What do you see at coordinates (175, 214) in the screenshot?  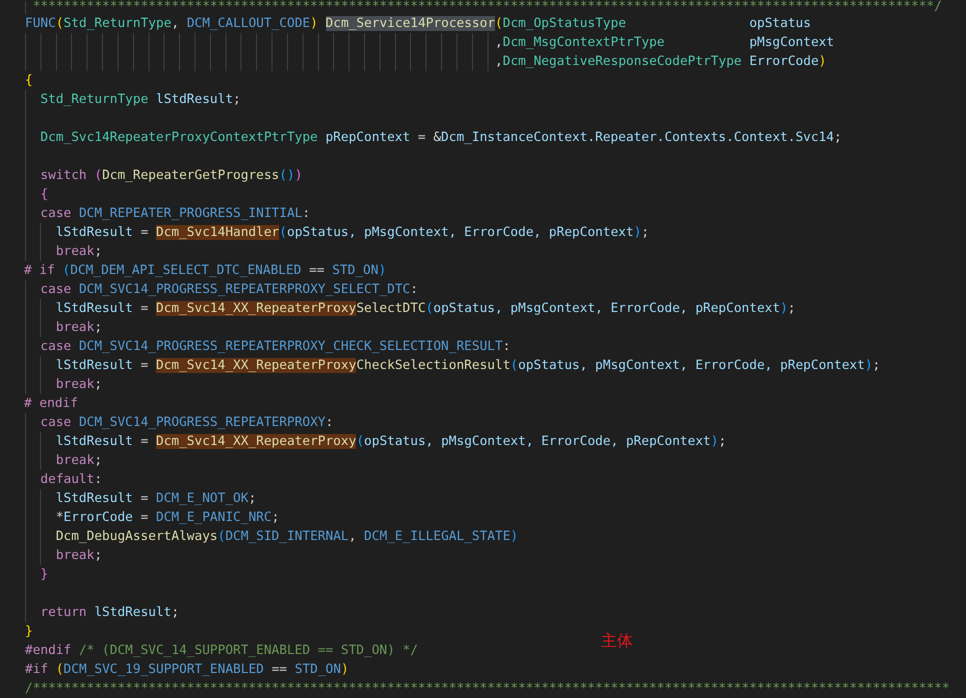 I see `code-line: case DCM_REPEATER_PROGRESS_INITIAL:` at bounding box center [175, 214].